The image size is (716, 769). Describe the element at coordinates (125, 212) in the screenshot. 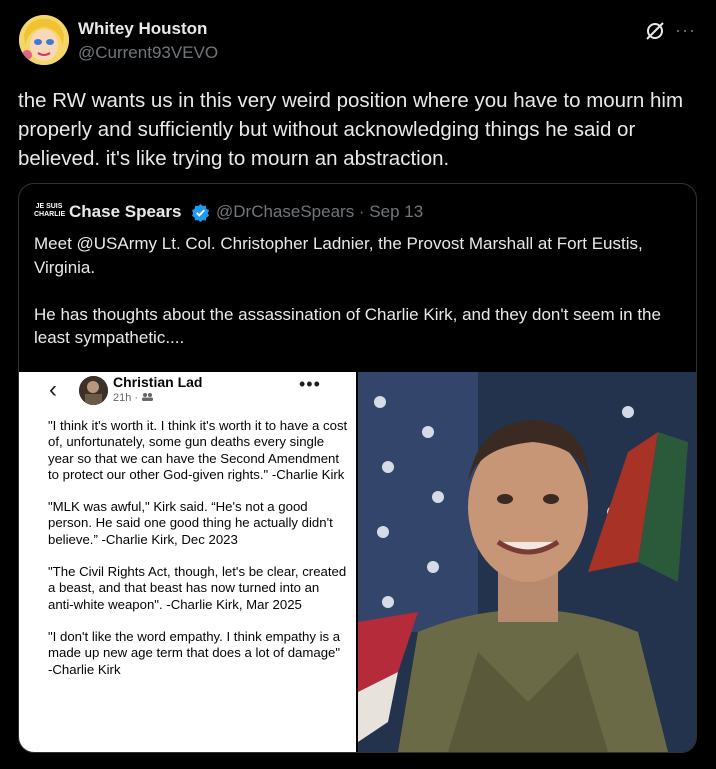

I see `quote-author-name: Chase Spears` at that location.